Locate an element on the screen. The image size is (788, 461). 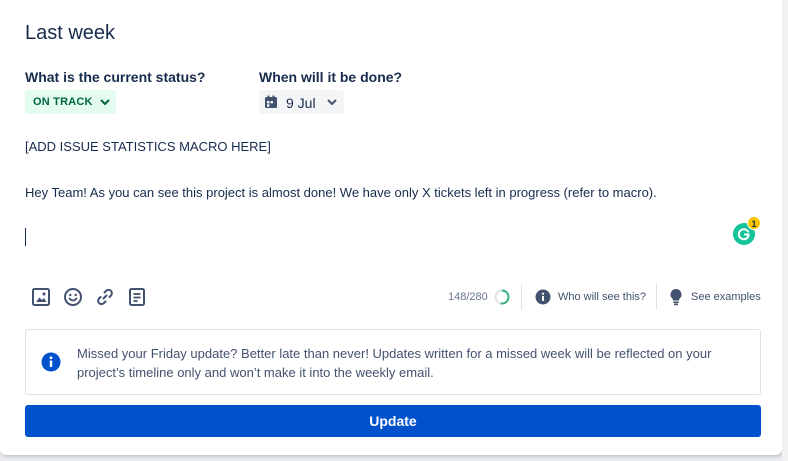
image-icon is located at coordinates (41, 297).